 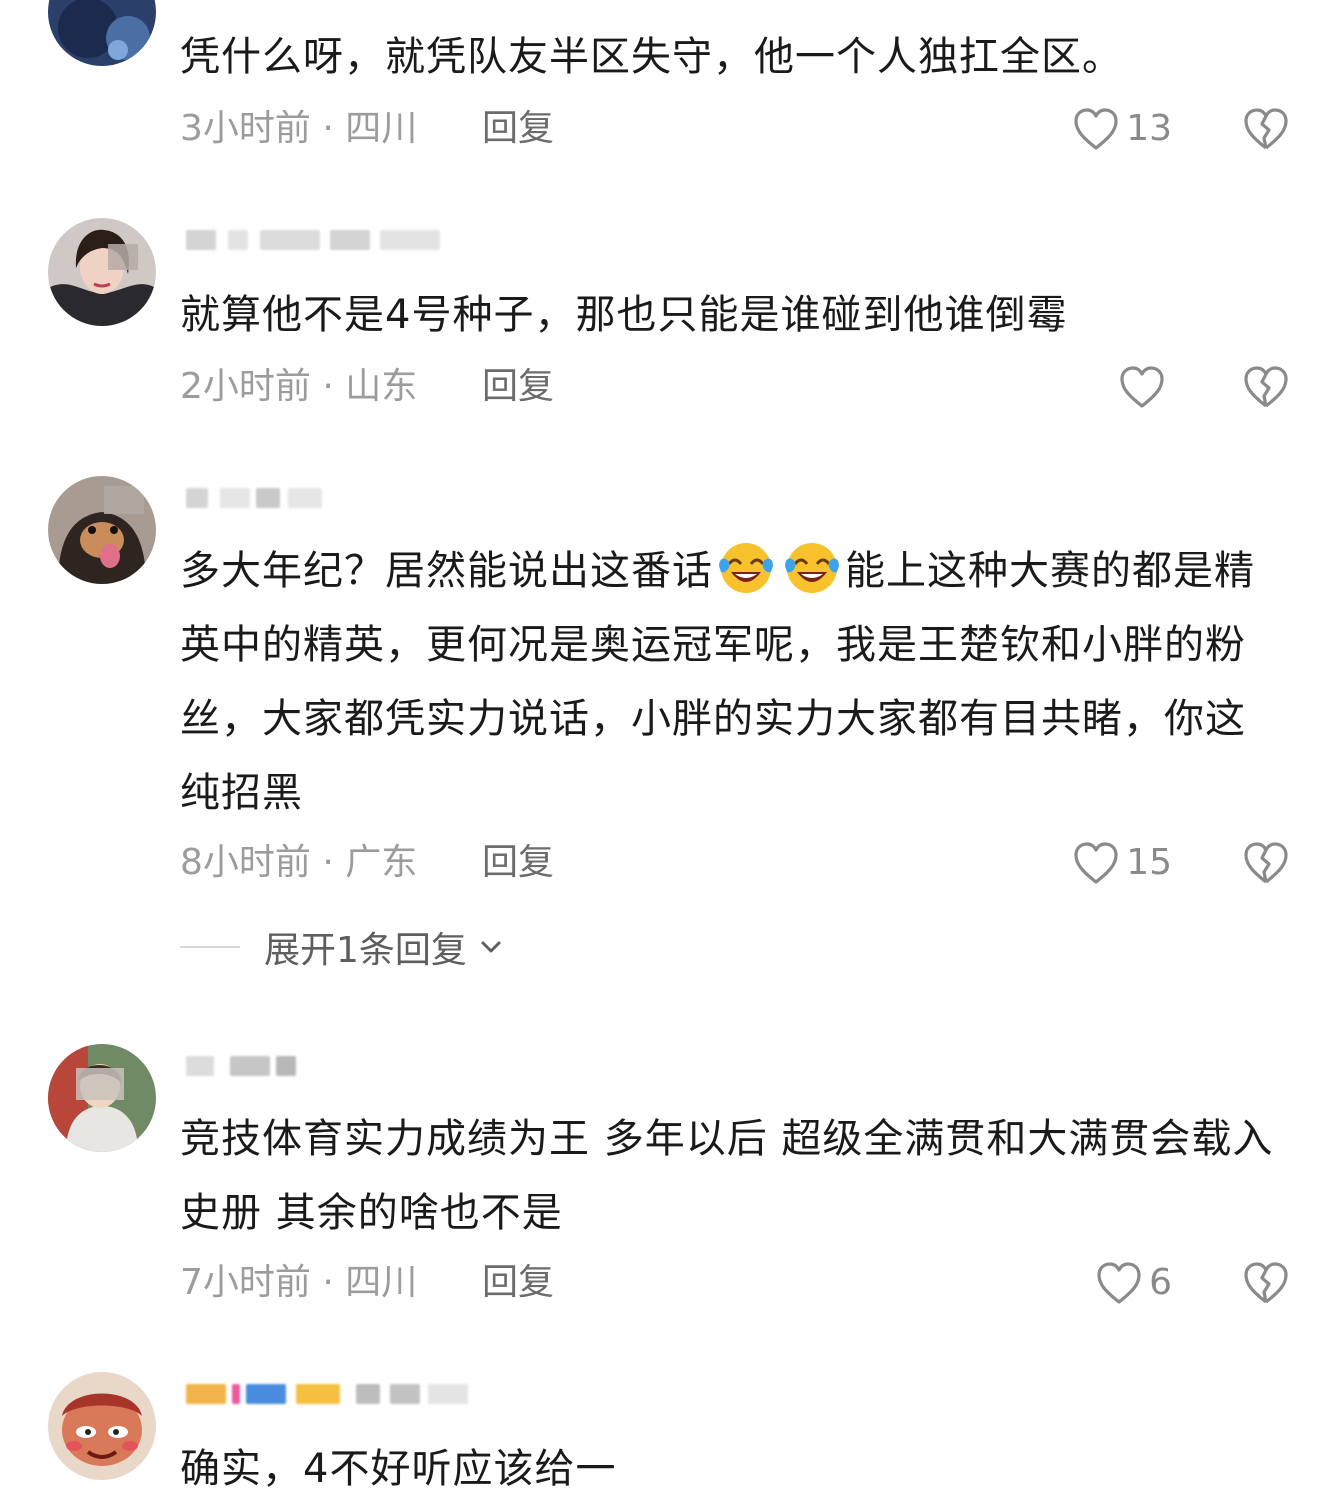 I want to click on comment-time-location: 7小时前 · 四川, so click(x=299, y=1282).